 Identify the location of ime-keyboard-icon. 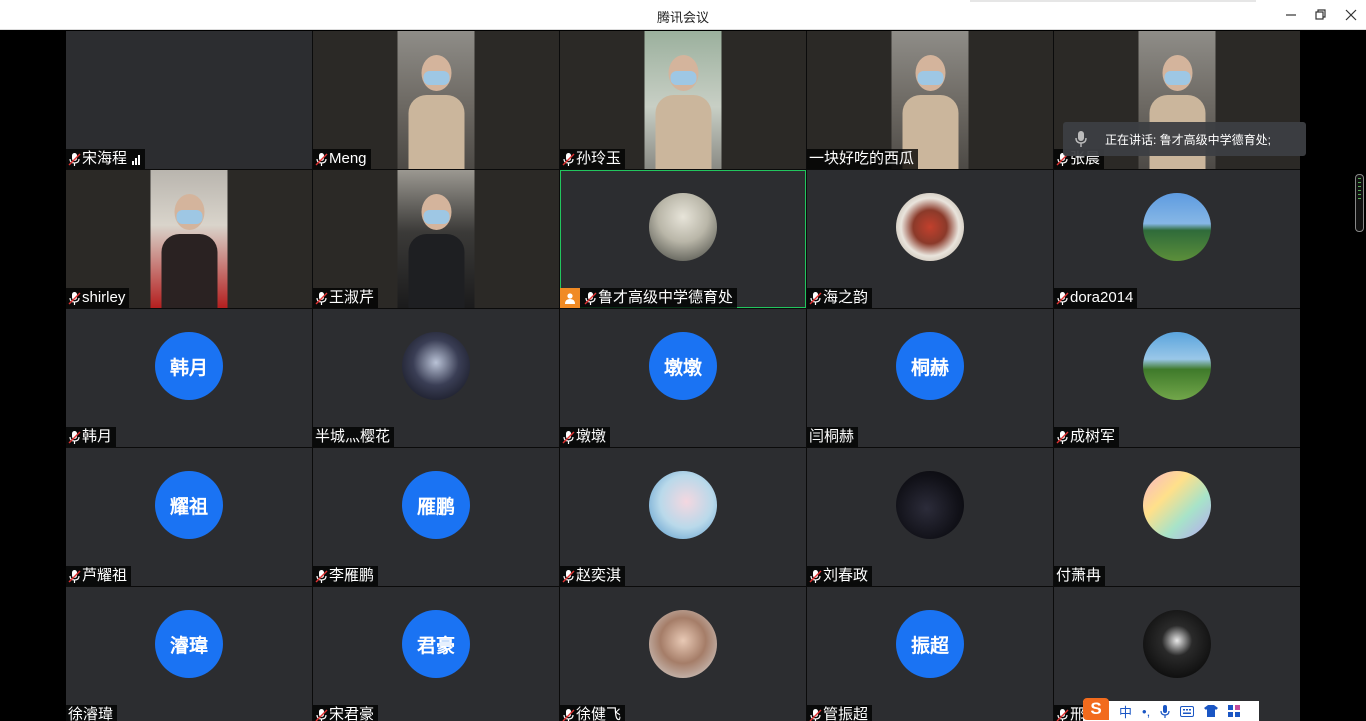
(1187, 711).